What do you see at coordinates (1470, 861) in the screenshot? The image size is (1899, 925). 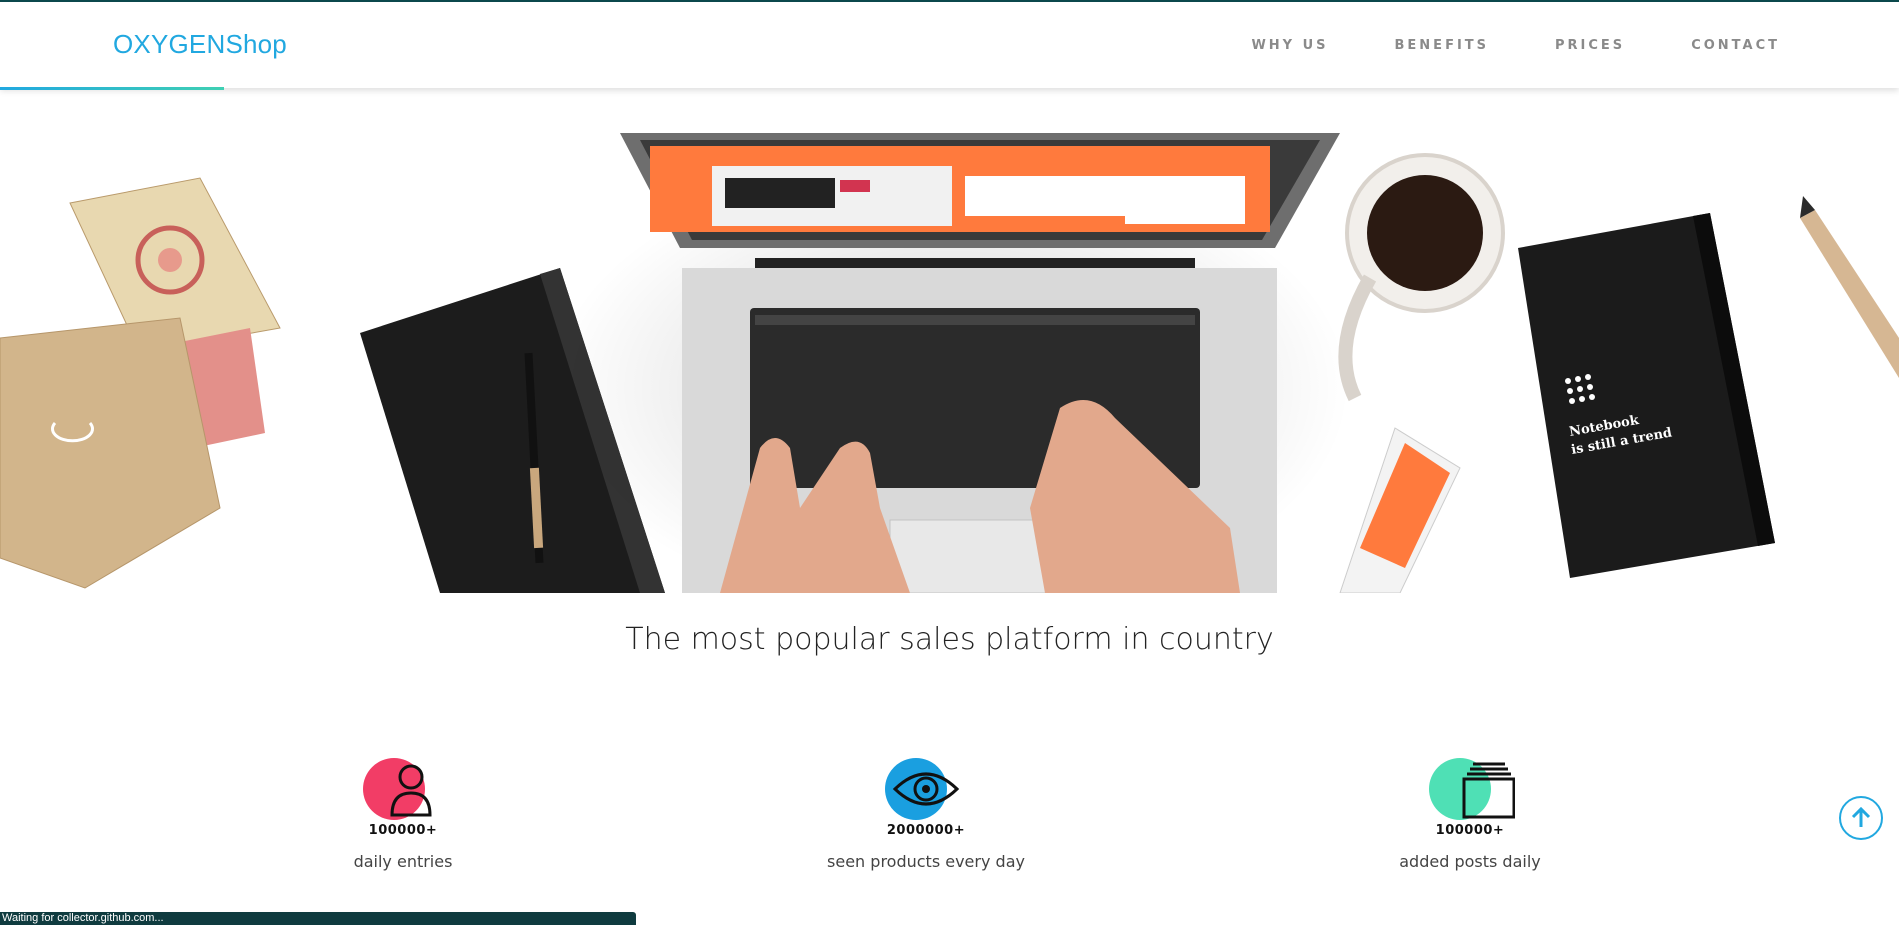 I see `stat-label: added posts daily` at bounding box center [1470, 861].